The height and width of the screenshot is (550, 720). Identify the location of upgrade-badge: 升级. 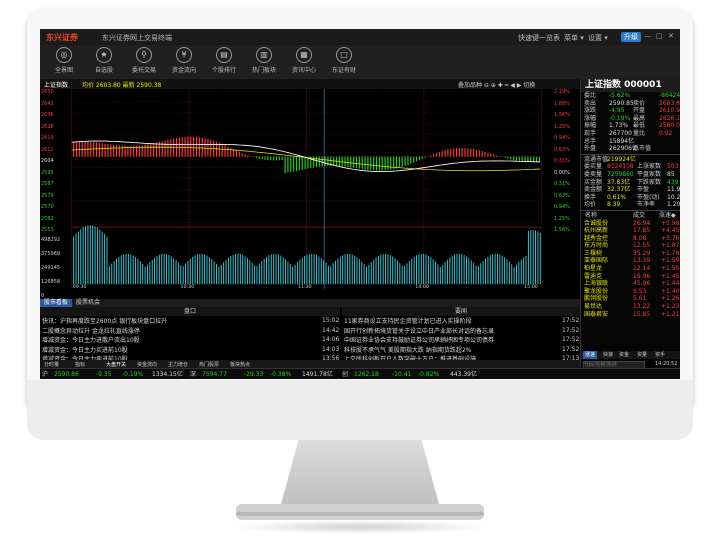
(631, 37).